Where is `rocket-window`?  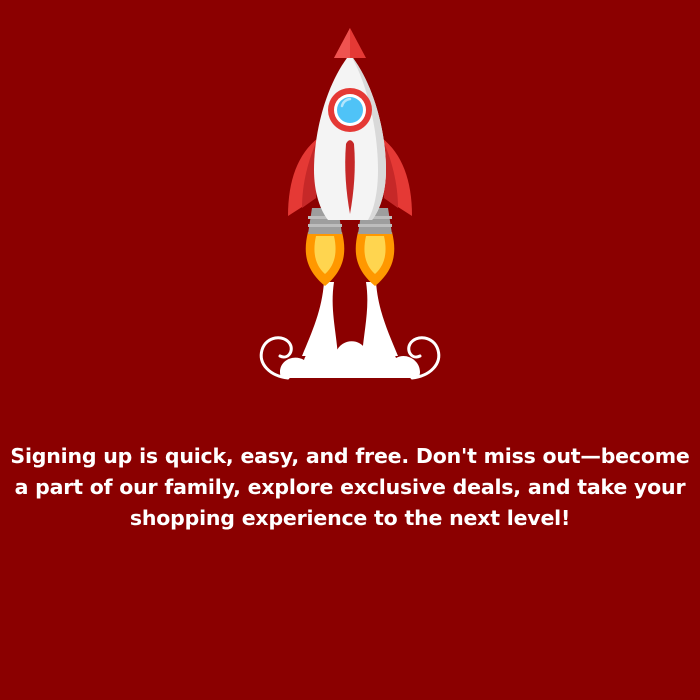
rocket-window is located at coordinates (350, 110).